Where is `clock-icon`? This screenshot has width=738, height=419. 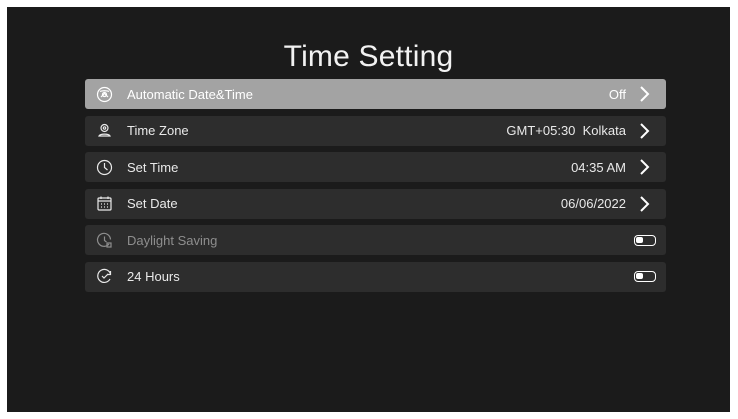
clock-icon is located at coordinates (104, 167).